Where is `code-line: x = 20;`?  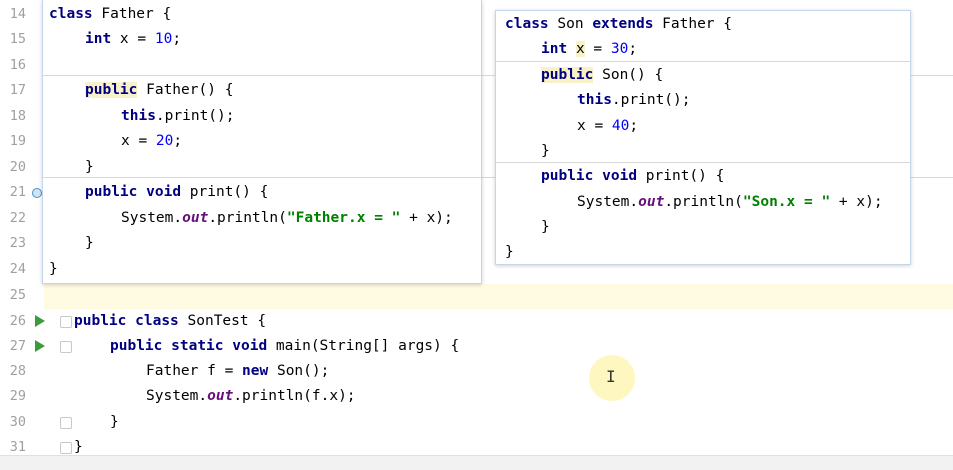 code-line: x = 20; is located at coordinates (301, 141).